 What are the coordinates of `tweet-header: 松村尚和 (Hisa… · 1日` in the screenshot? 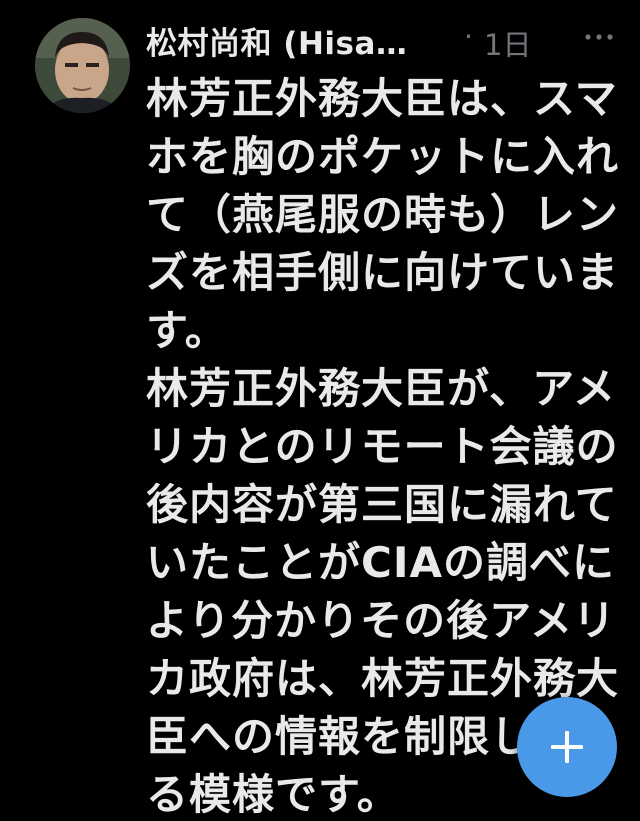 It's located at (386, 39).